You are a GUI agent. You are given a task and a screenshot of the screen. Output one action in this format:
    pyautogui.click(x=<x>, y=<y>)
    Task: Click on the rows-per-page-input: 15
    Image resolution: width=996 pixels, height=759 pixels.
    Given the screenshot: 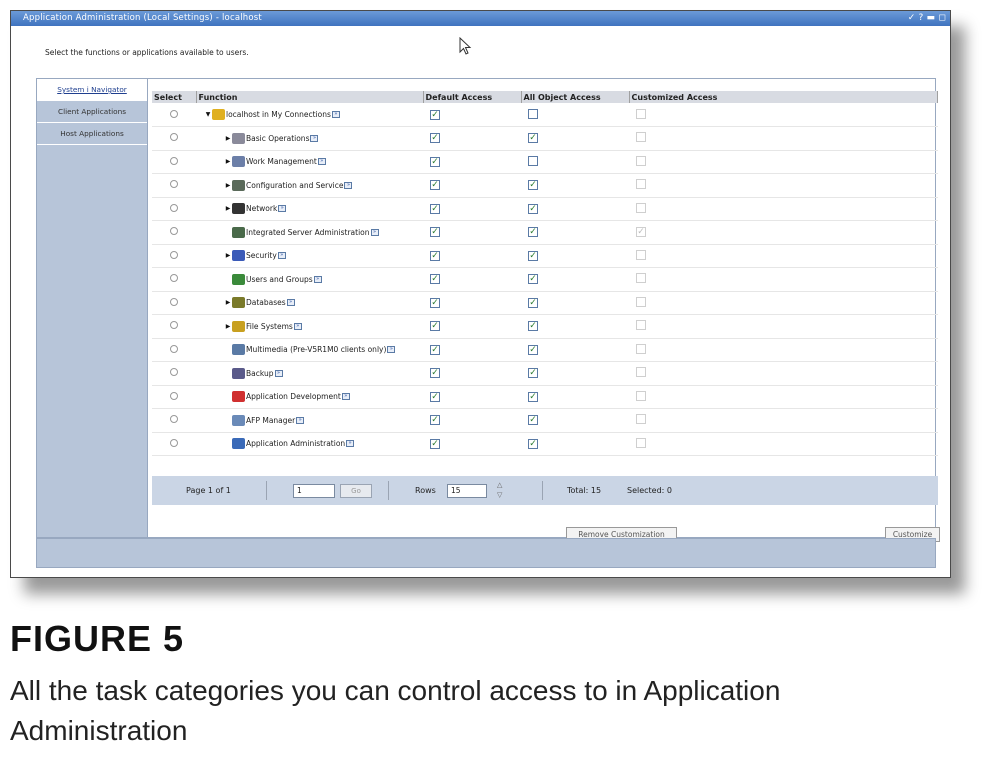 What is the action you would take?
    pyautogui.click(x=467, y=491)
    